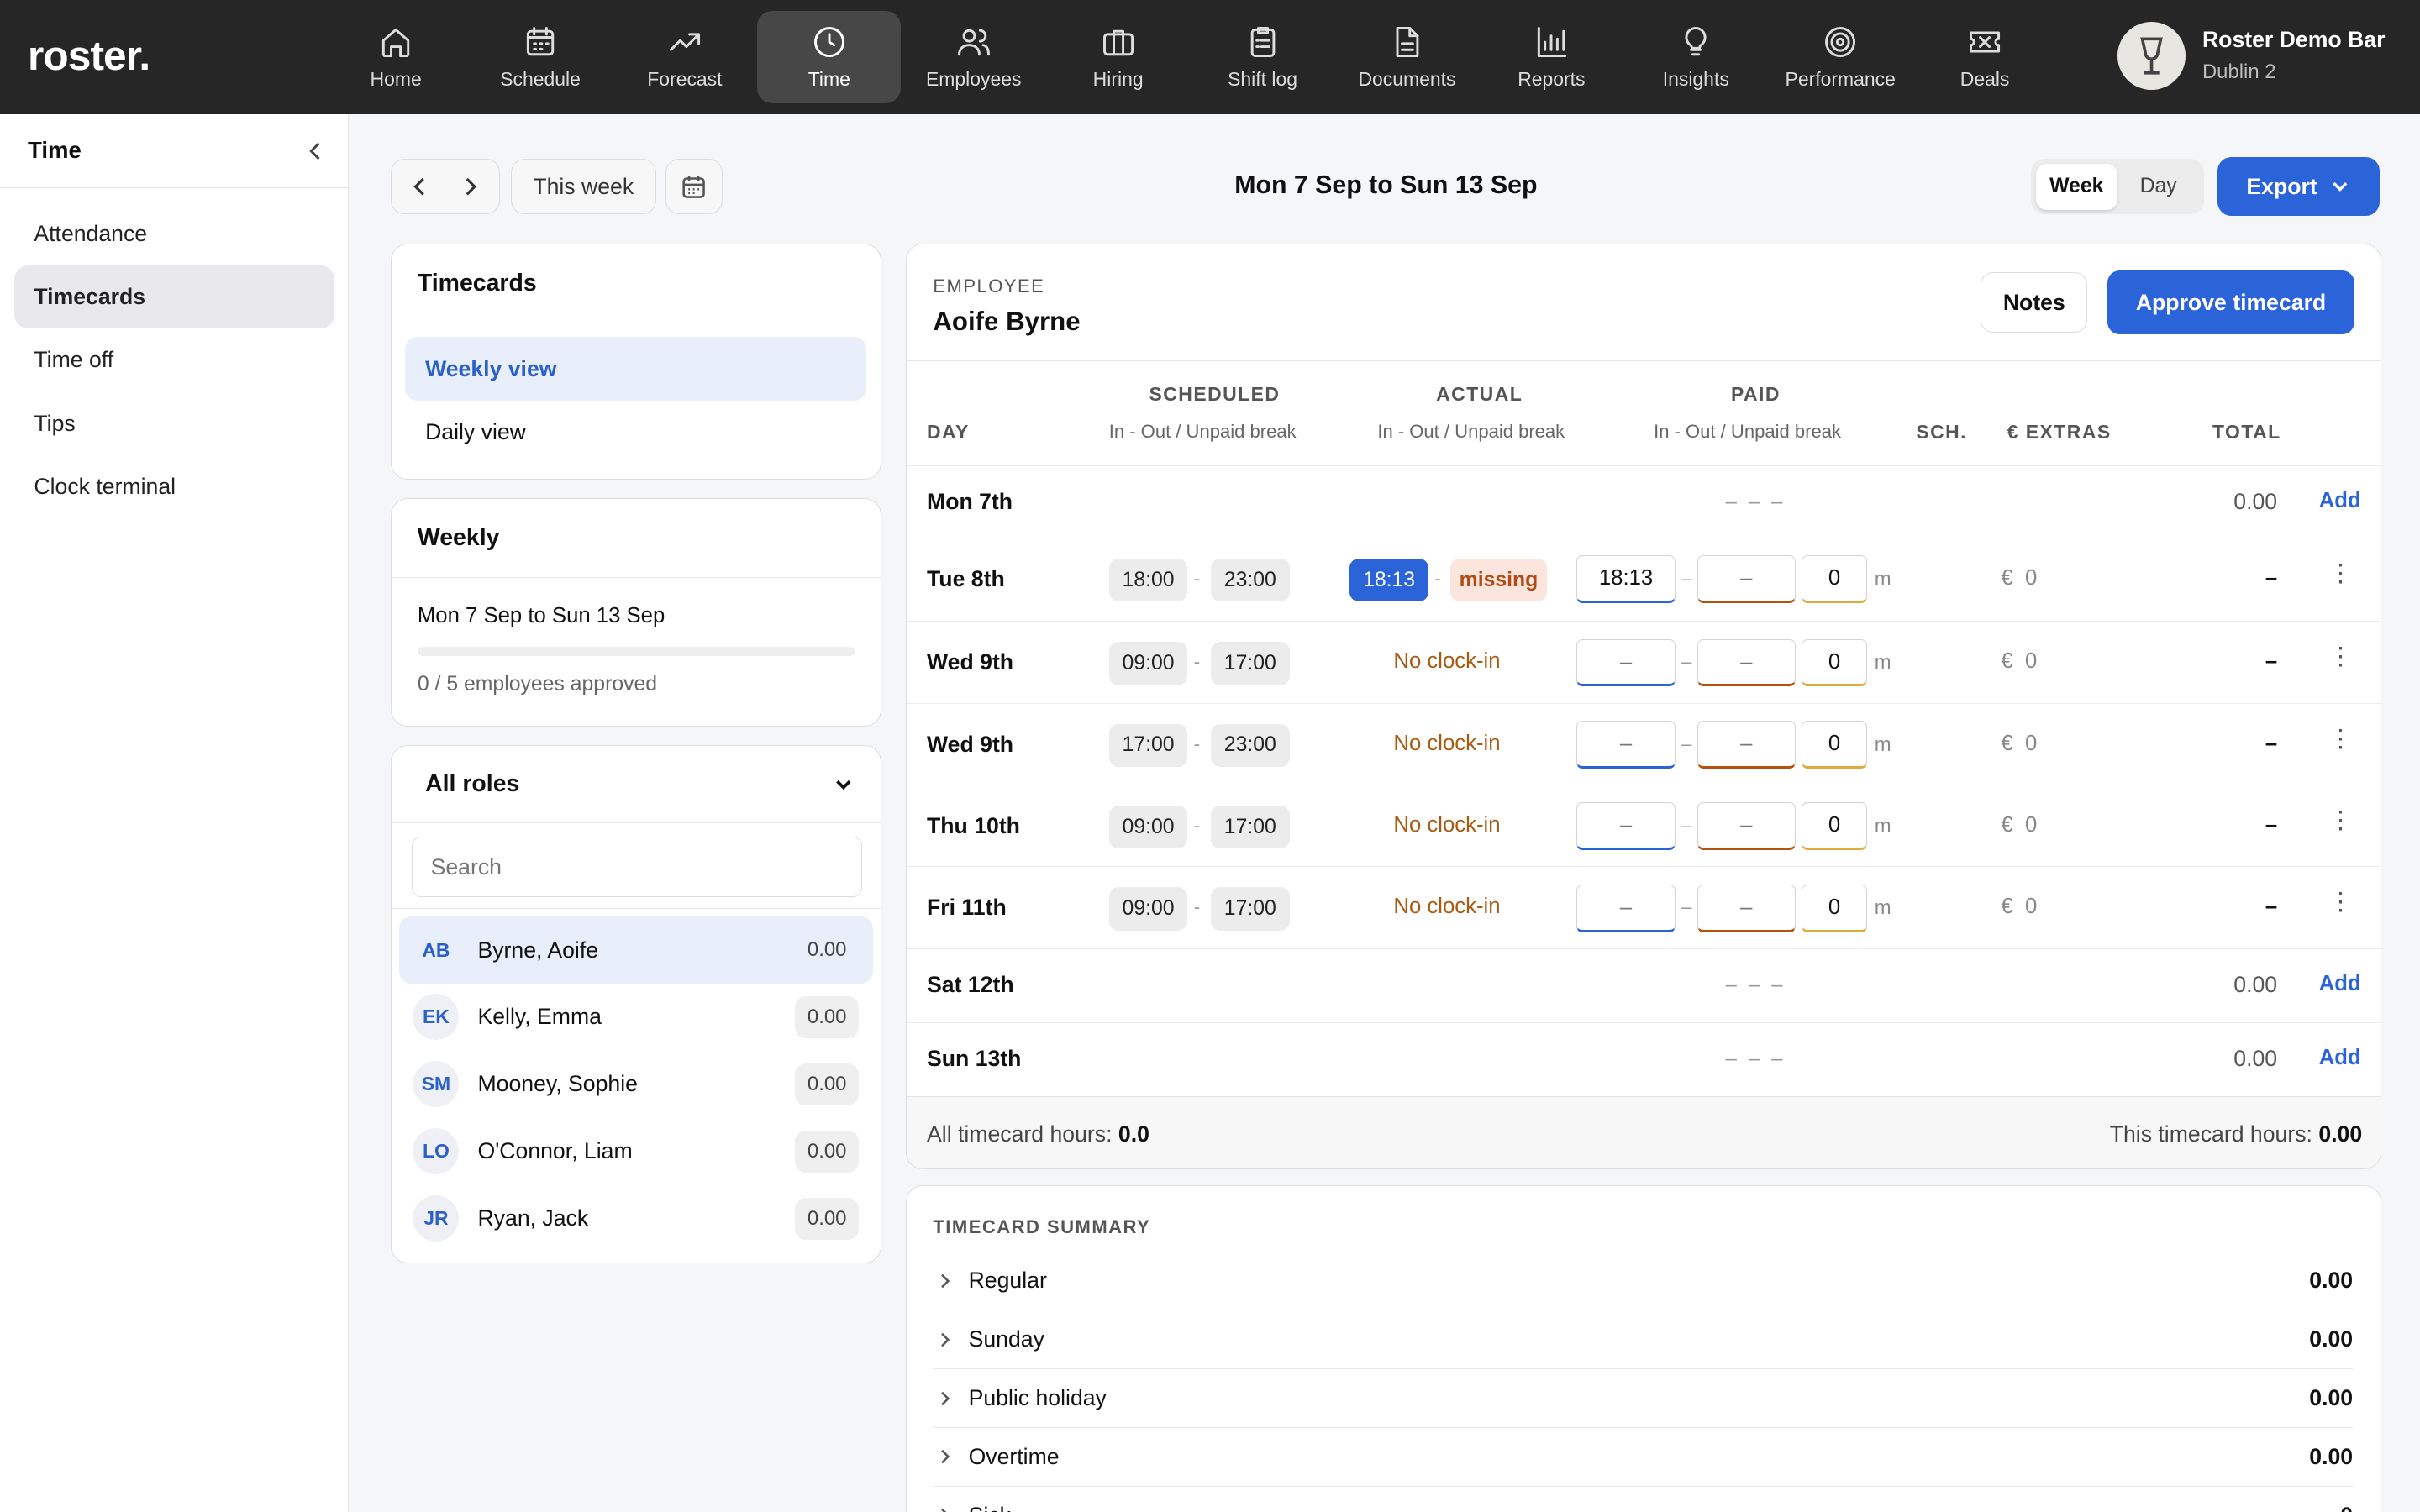 The height and width of the screenshot is (1512, 2420). Describe the element at coordinates (419, 186) in the screenshot. I see `prev-week-chevron-icon` at that location.